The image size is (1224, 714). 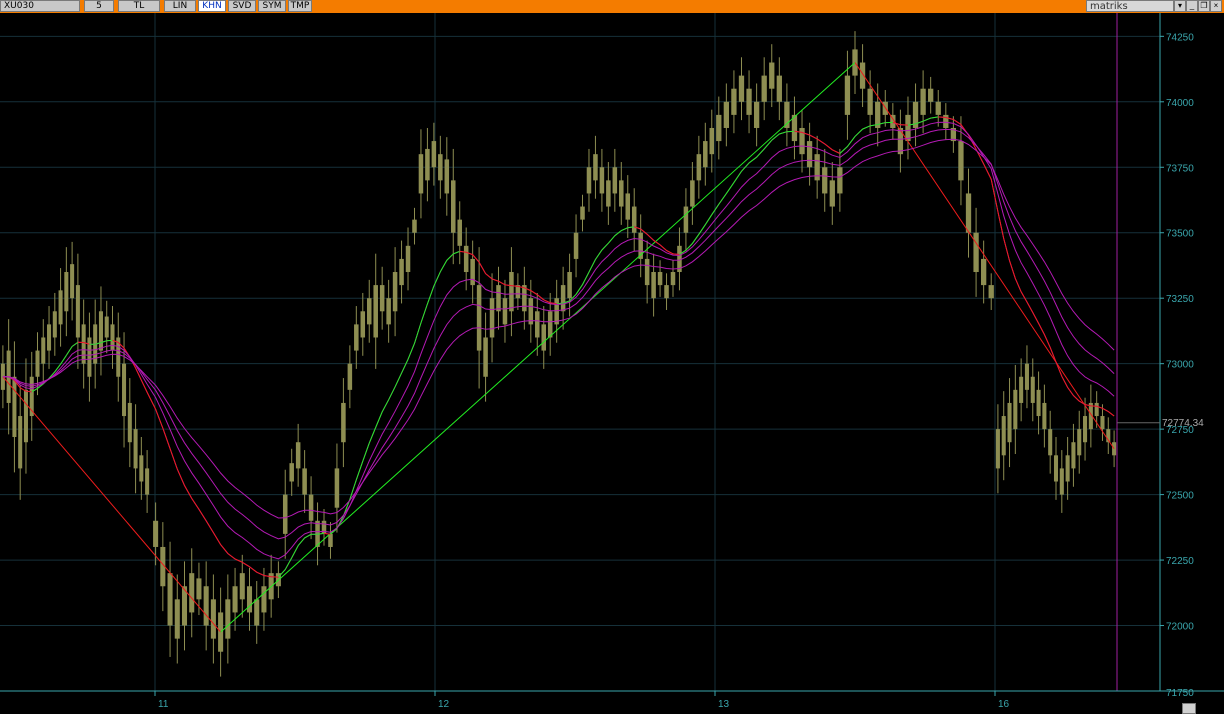 What do you see at coordinates (242, 6) in the screenshot?
I see `svd-button: SVD` at bounding box center [242, 6].